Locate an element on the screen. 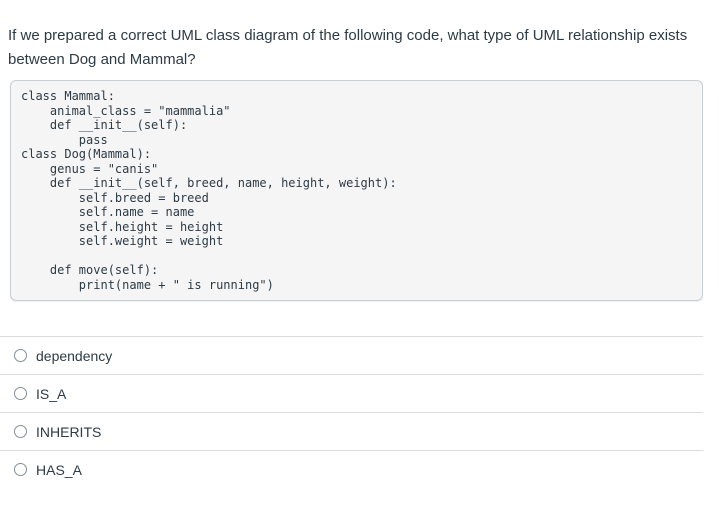  answer-option-label: IS_A is located at coordinates (51, 393).